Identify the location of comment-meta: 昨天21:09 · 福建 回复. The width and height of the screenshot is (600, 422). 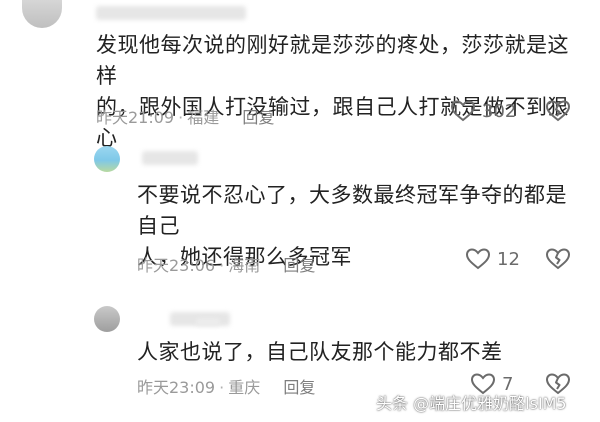
(185, 116).